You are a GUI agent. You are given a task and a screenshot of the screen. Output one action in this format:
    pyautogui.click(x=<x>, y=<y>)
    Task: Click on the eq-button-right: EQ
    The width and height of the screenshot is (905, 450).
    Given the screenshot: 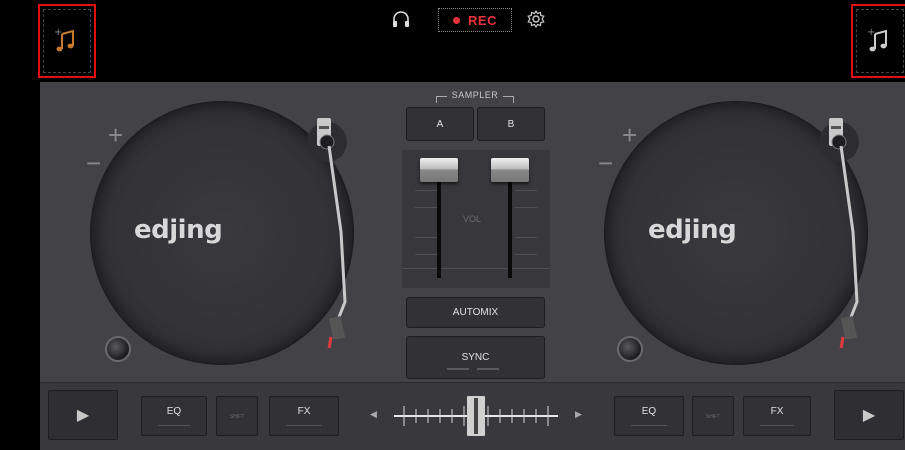 What is the action you would take?
    pyautogui.click(x=649, y=416)
    